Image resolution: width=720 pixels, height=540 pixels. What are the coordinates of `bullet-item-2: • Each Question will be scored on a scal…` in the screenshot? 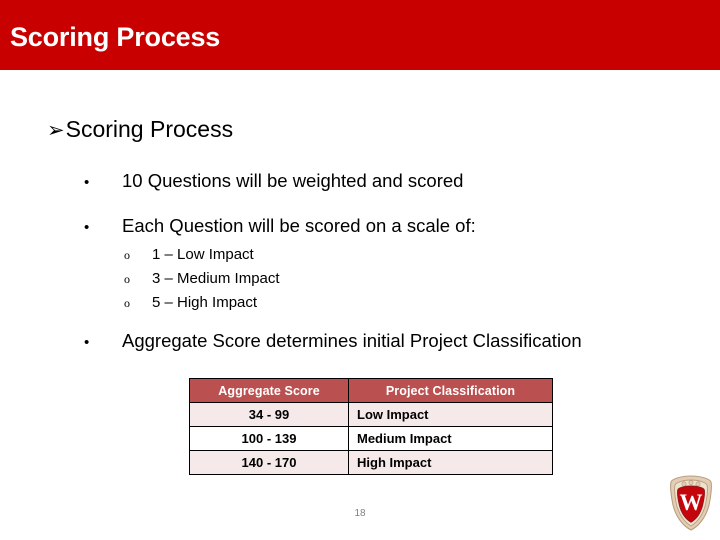 It's located at (280, 226).